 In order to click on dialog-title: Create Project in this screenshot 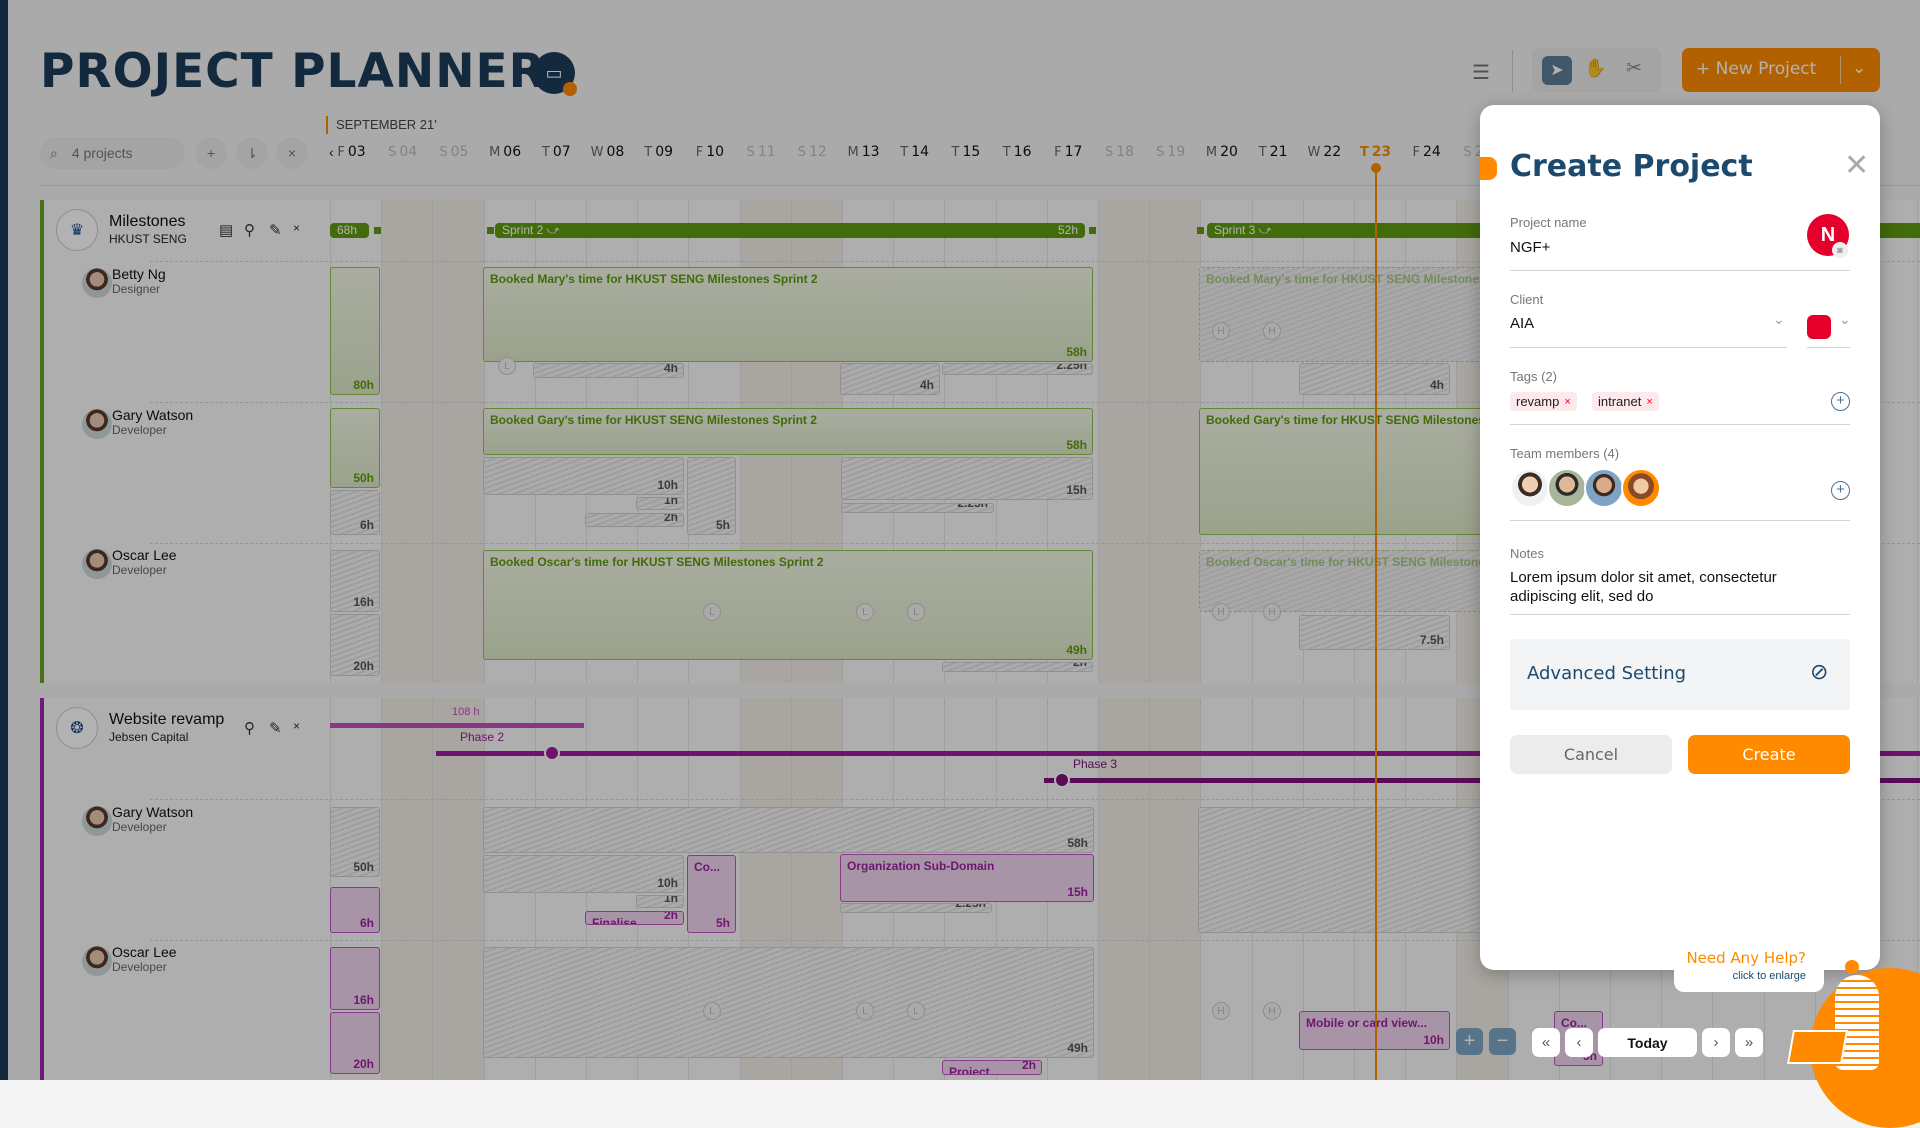, I will do `click(1631, 166)`.